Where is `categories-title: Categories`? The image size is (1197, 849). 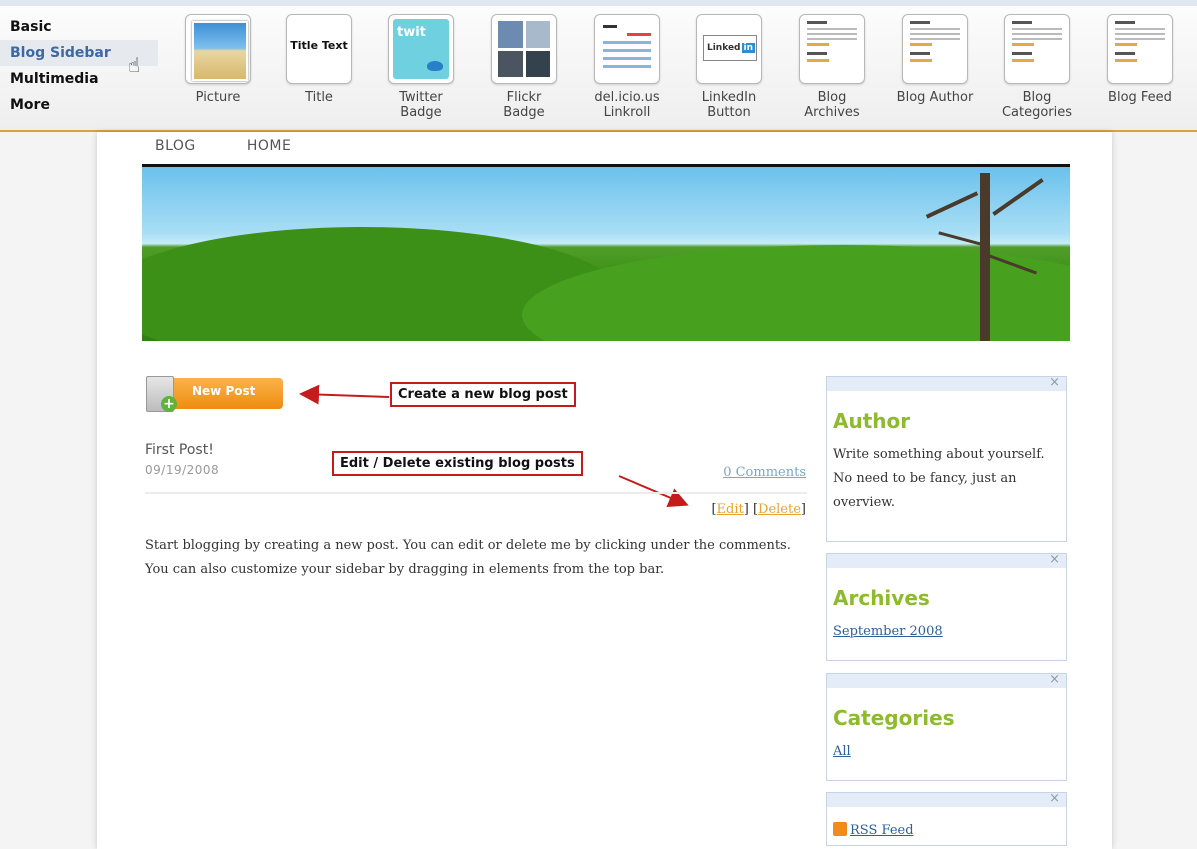
categories-title: Categories is located at coordinates (894, 718).